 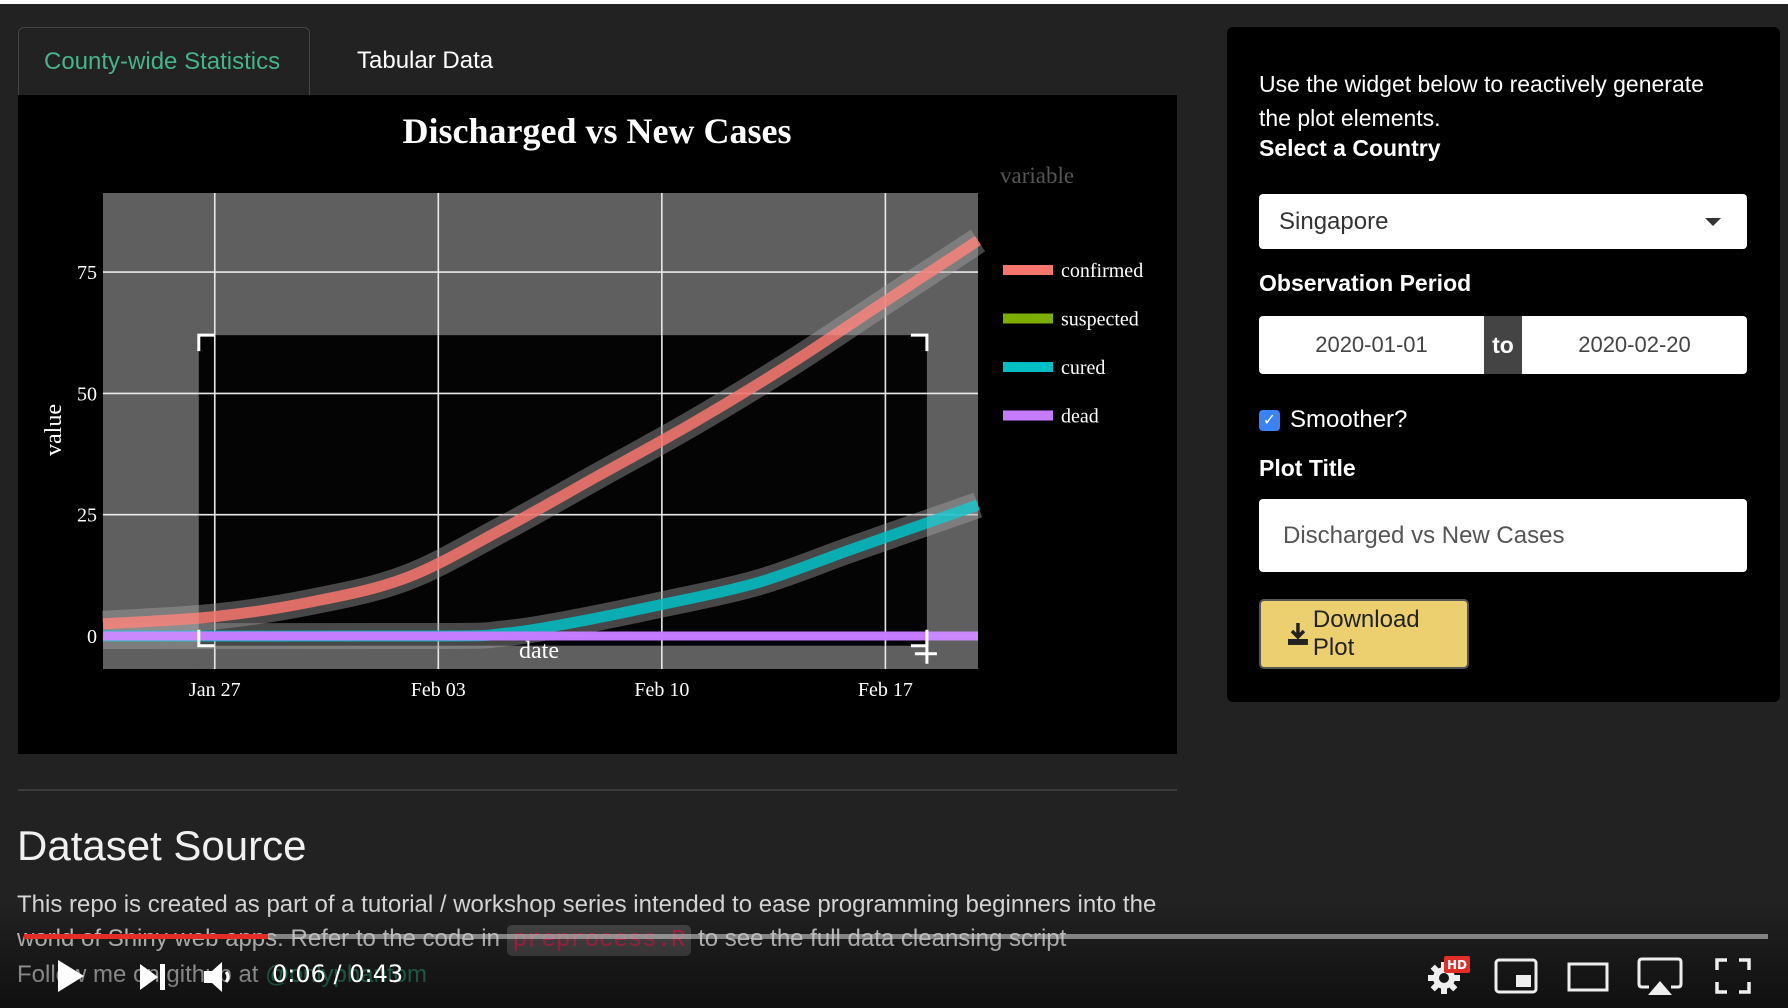 I want to click on video-progress-bar, so click(x=896, y=936).